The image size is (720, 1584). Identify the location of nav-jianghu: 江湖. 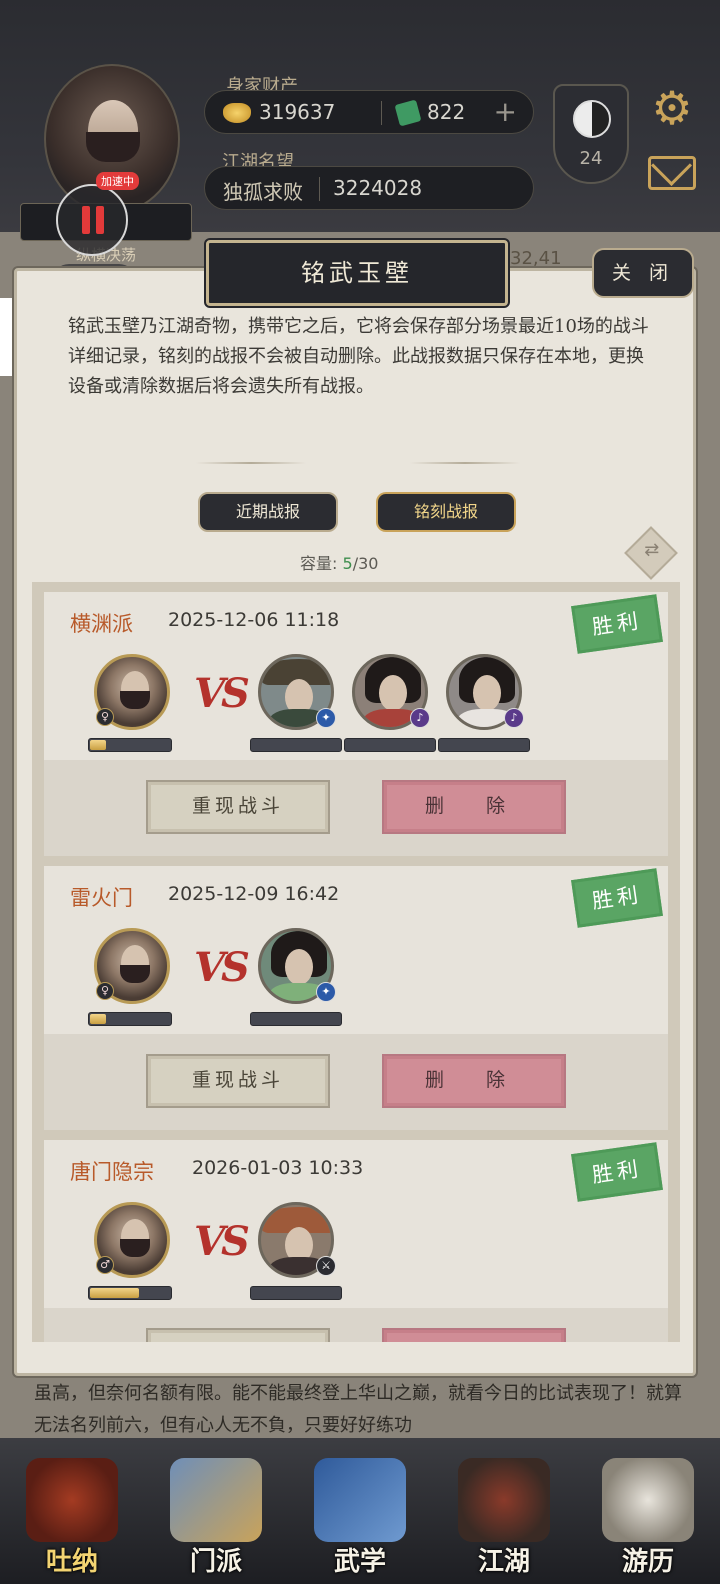
(504, 1511).